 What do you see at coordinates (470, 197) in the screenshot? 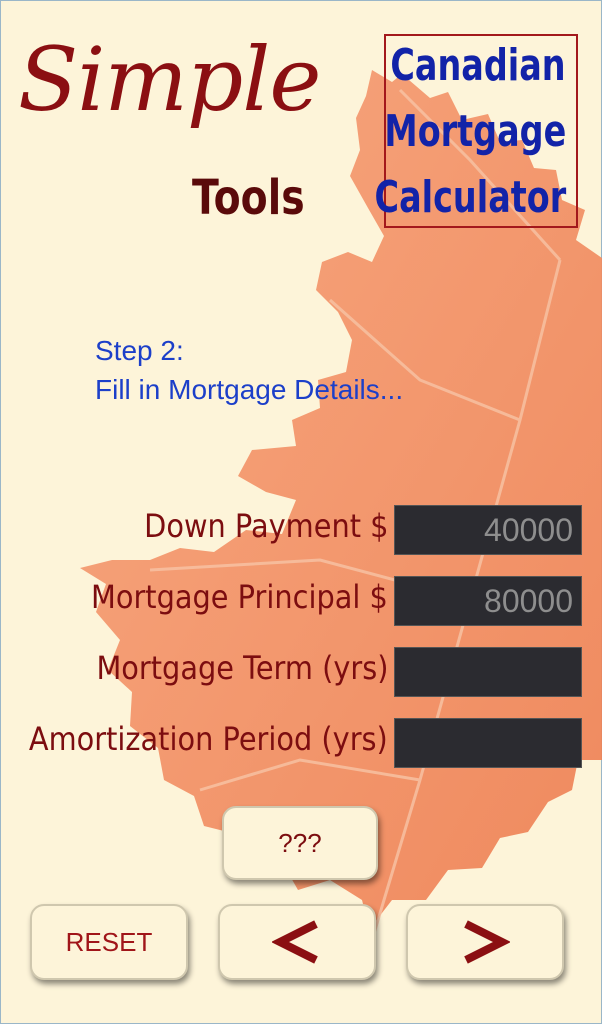
I see `app-title-line-3: Calculator` at bounding box center [470, 197].